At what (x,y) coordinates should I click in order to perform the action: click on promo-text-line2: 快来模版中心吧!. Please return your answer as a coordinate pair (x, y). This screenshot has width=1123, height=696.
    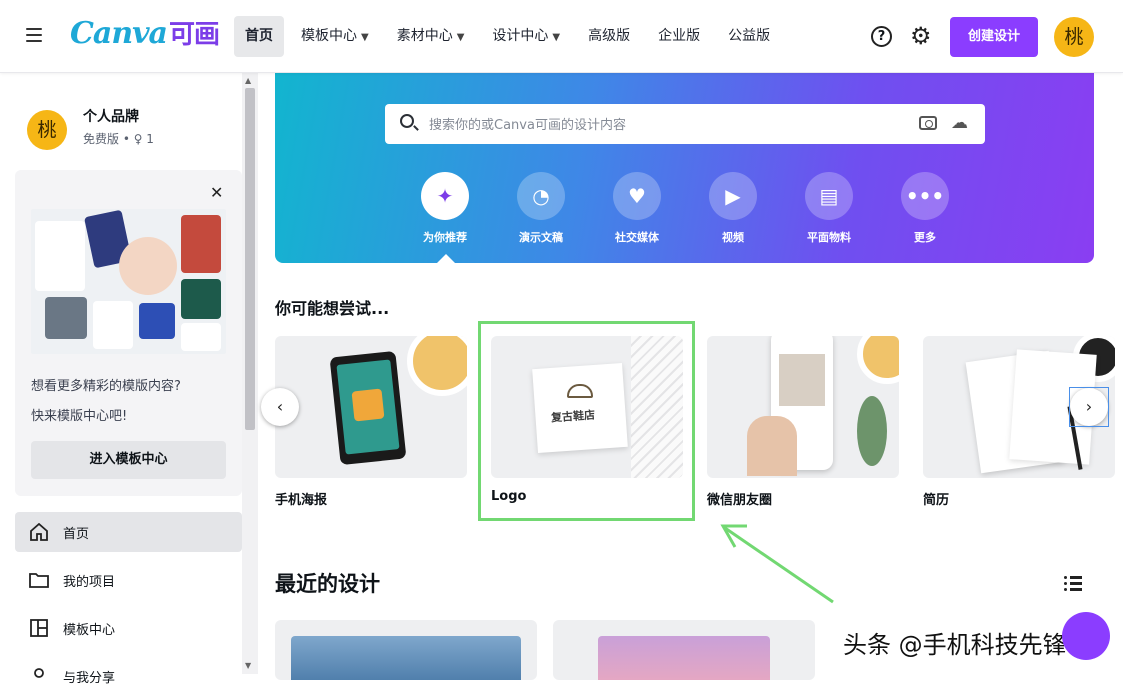
    Looking at the image, I should click on (79, 416).